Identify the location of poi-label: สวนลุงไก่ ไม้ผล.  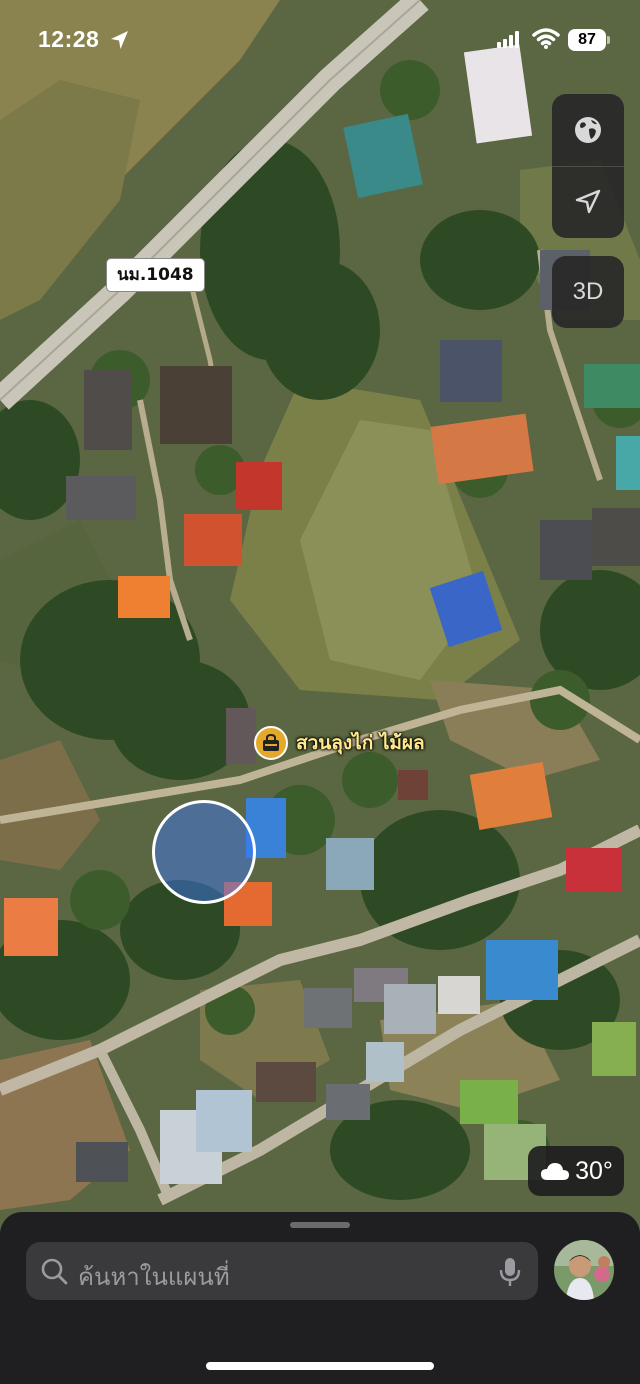
(360, 743).